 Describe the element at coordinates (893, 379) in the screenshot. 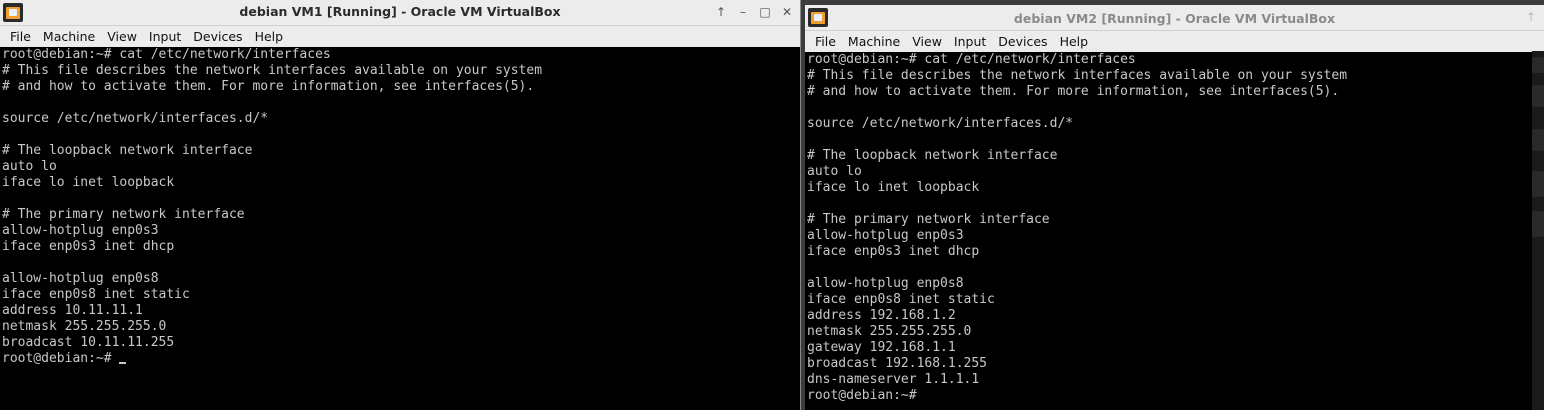

I see `terminal-line: dns-nameserver 1.1.1.1` at that location.